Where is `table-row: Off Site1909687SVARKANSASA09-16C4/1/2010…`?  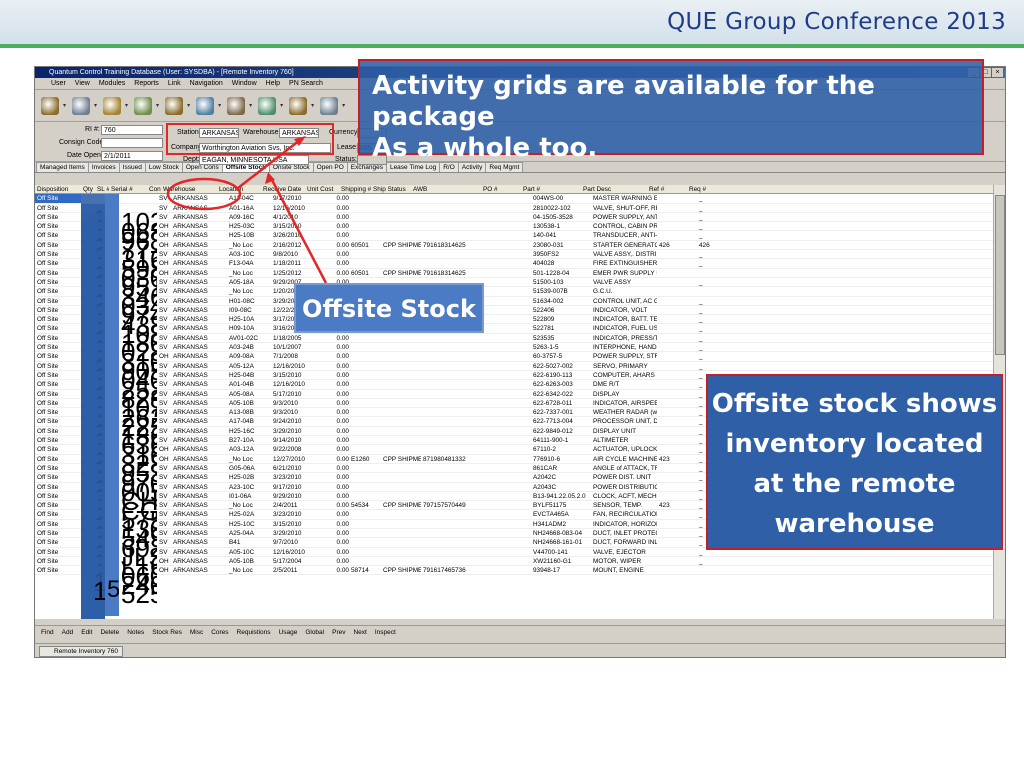
table-row: Off Site1909687SVARKANSASA09-16C4/1/2010… is located at coordinates (514, 260).